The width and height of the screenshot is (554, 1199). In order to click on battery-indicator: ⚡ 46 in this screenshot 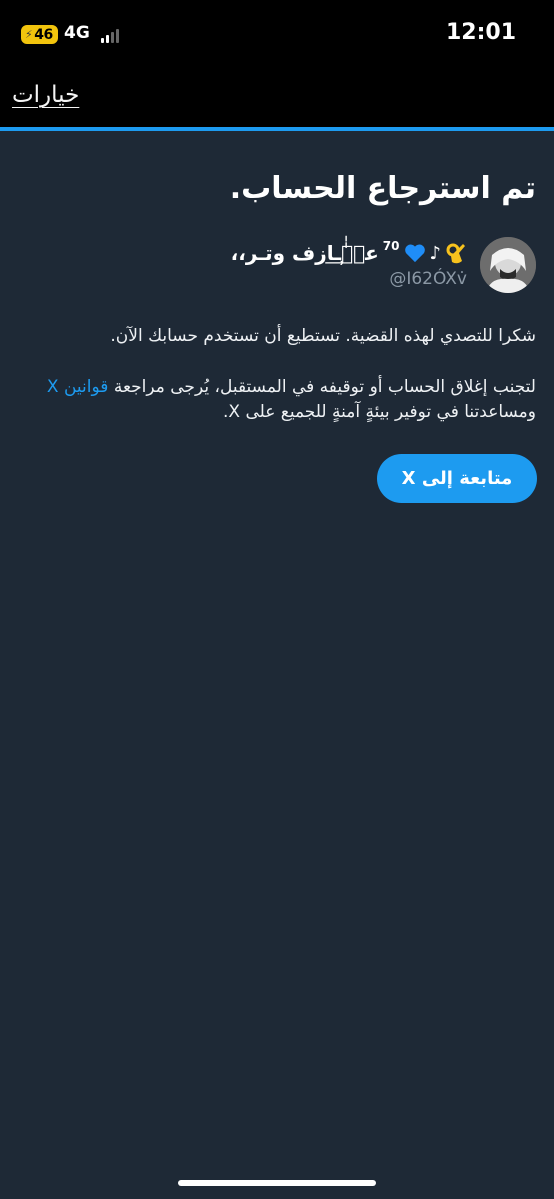, I will do `click(39, 34)`.